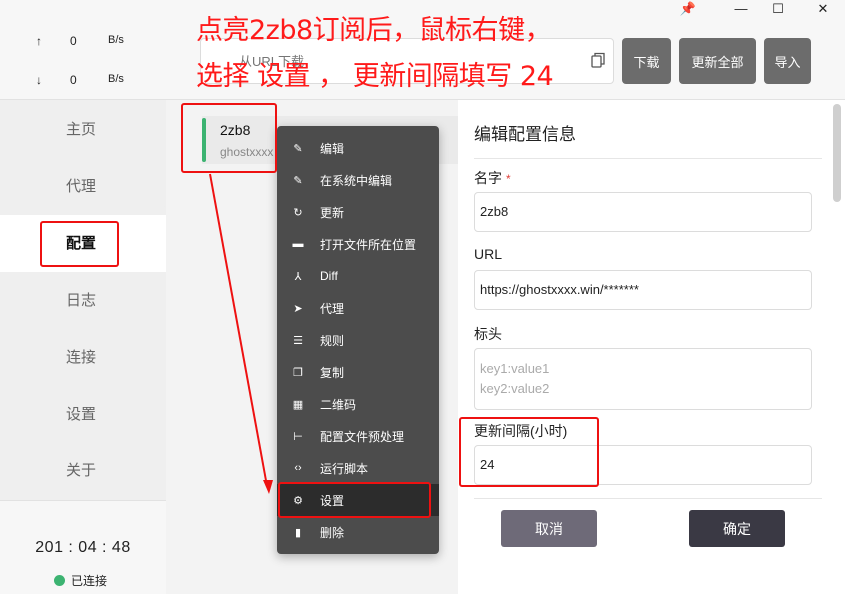 The height and width of the screenshot is (594, 845). What do you see at coordinates (83, 415) in the screenshot?
I see `sidebar-item-settings: 设置` at bounding box center [83, 415].